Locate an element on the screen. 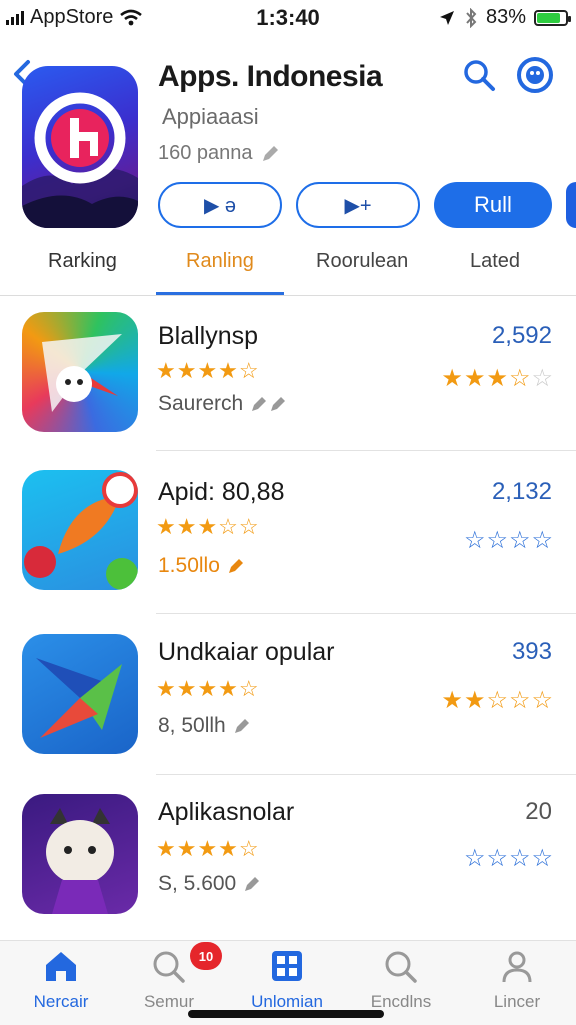 The width and height of the screenshot is (576, 1025). app-count: 160 panna is located at coordinates (219, 153).